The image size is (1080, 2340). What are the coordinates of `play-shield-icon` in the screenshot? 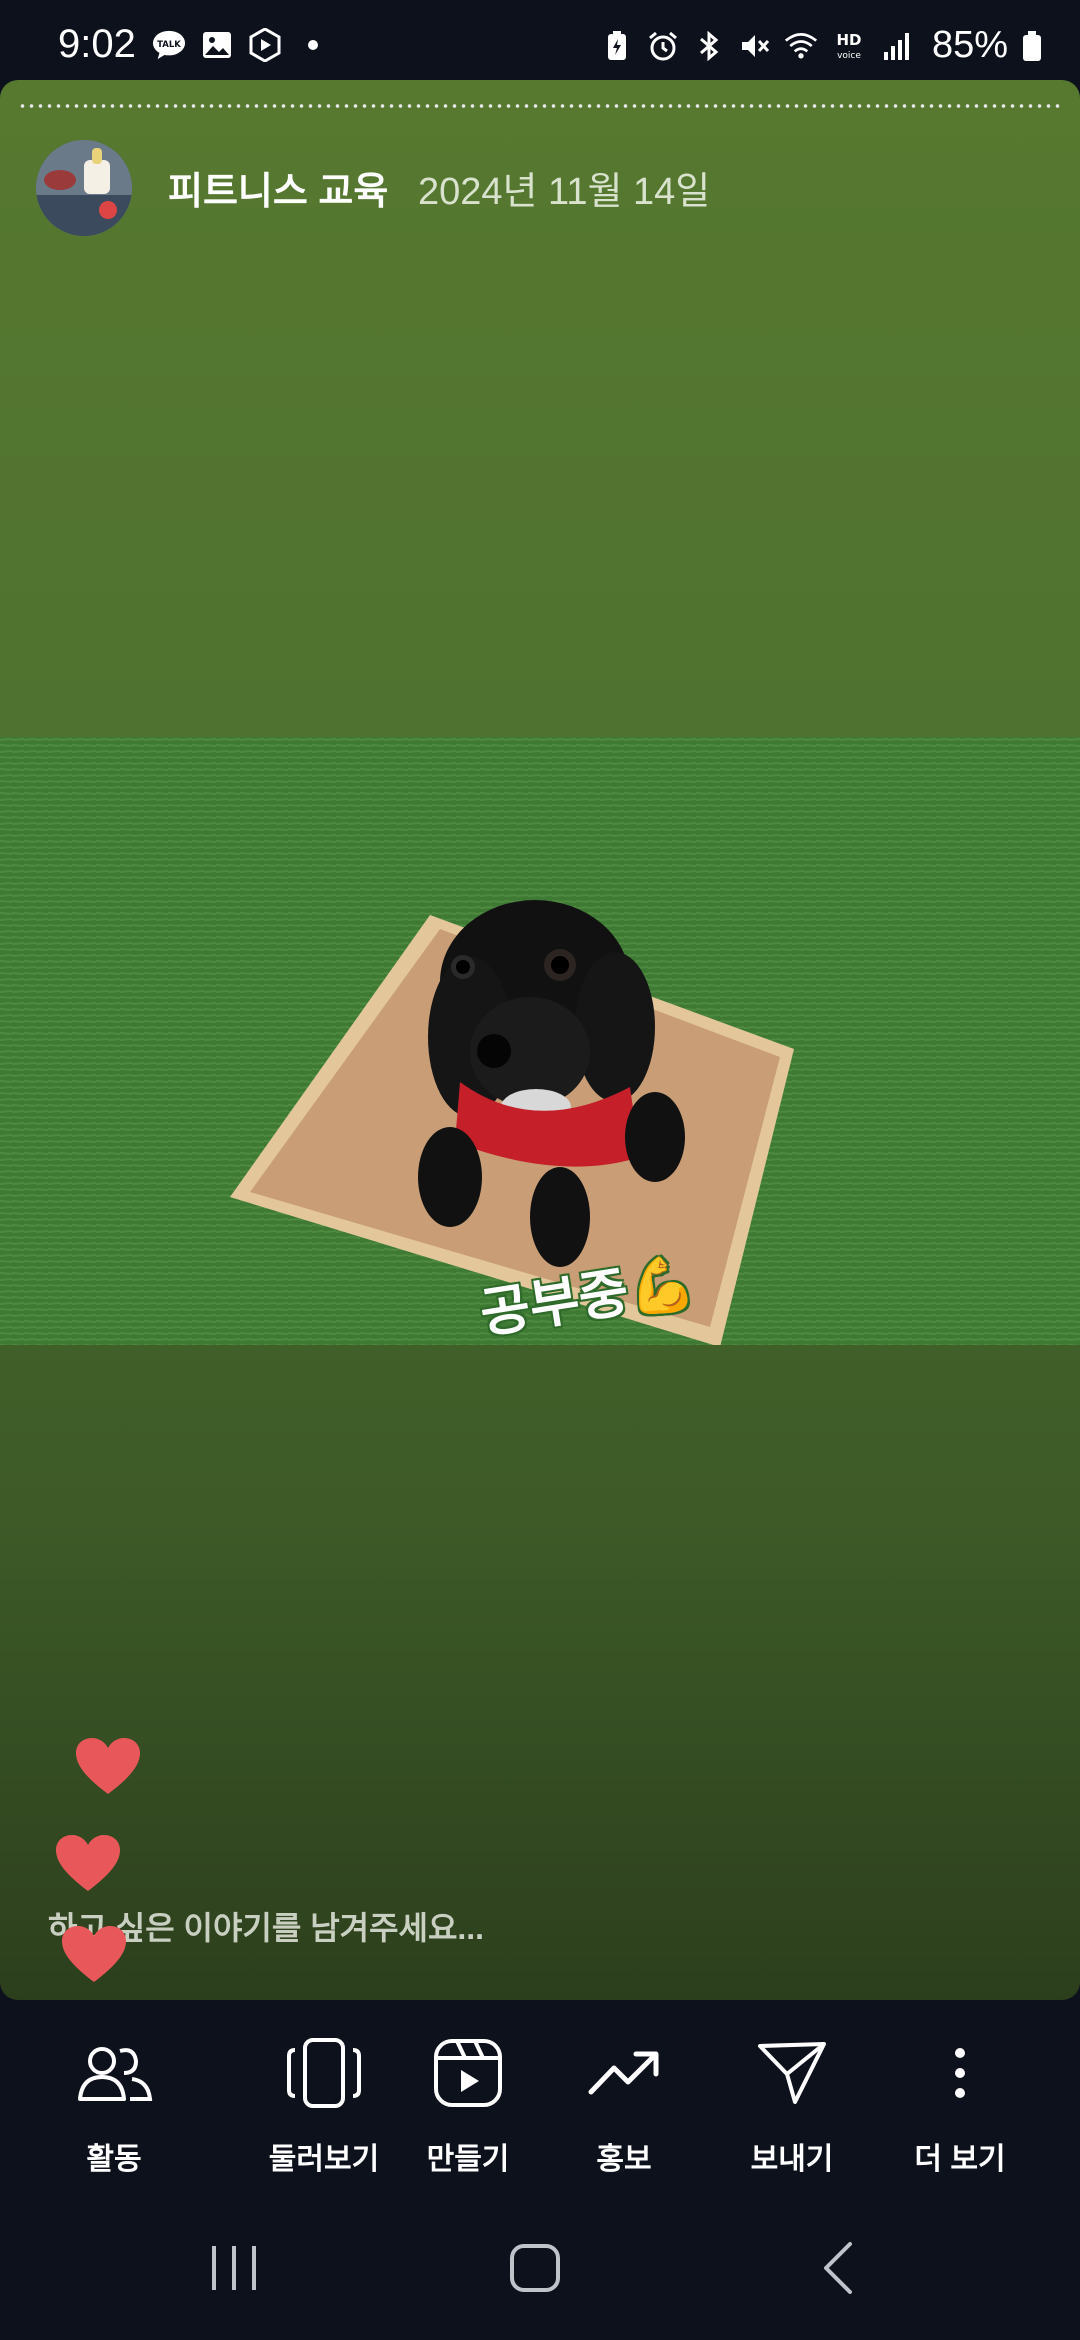 It's located at (265, 45).